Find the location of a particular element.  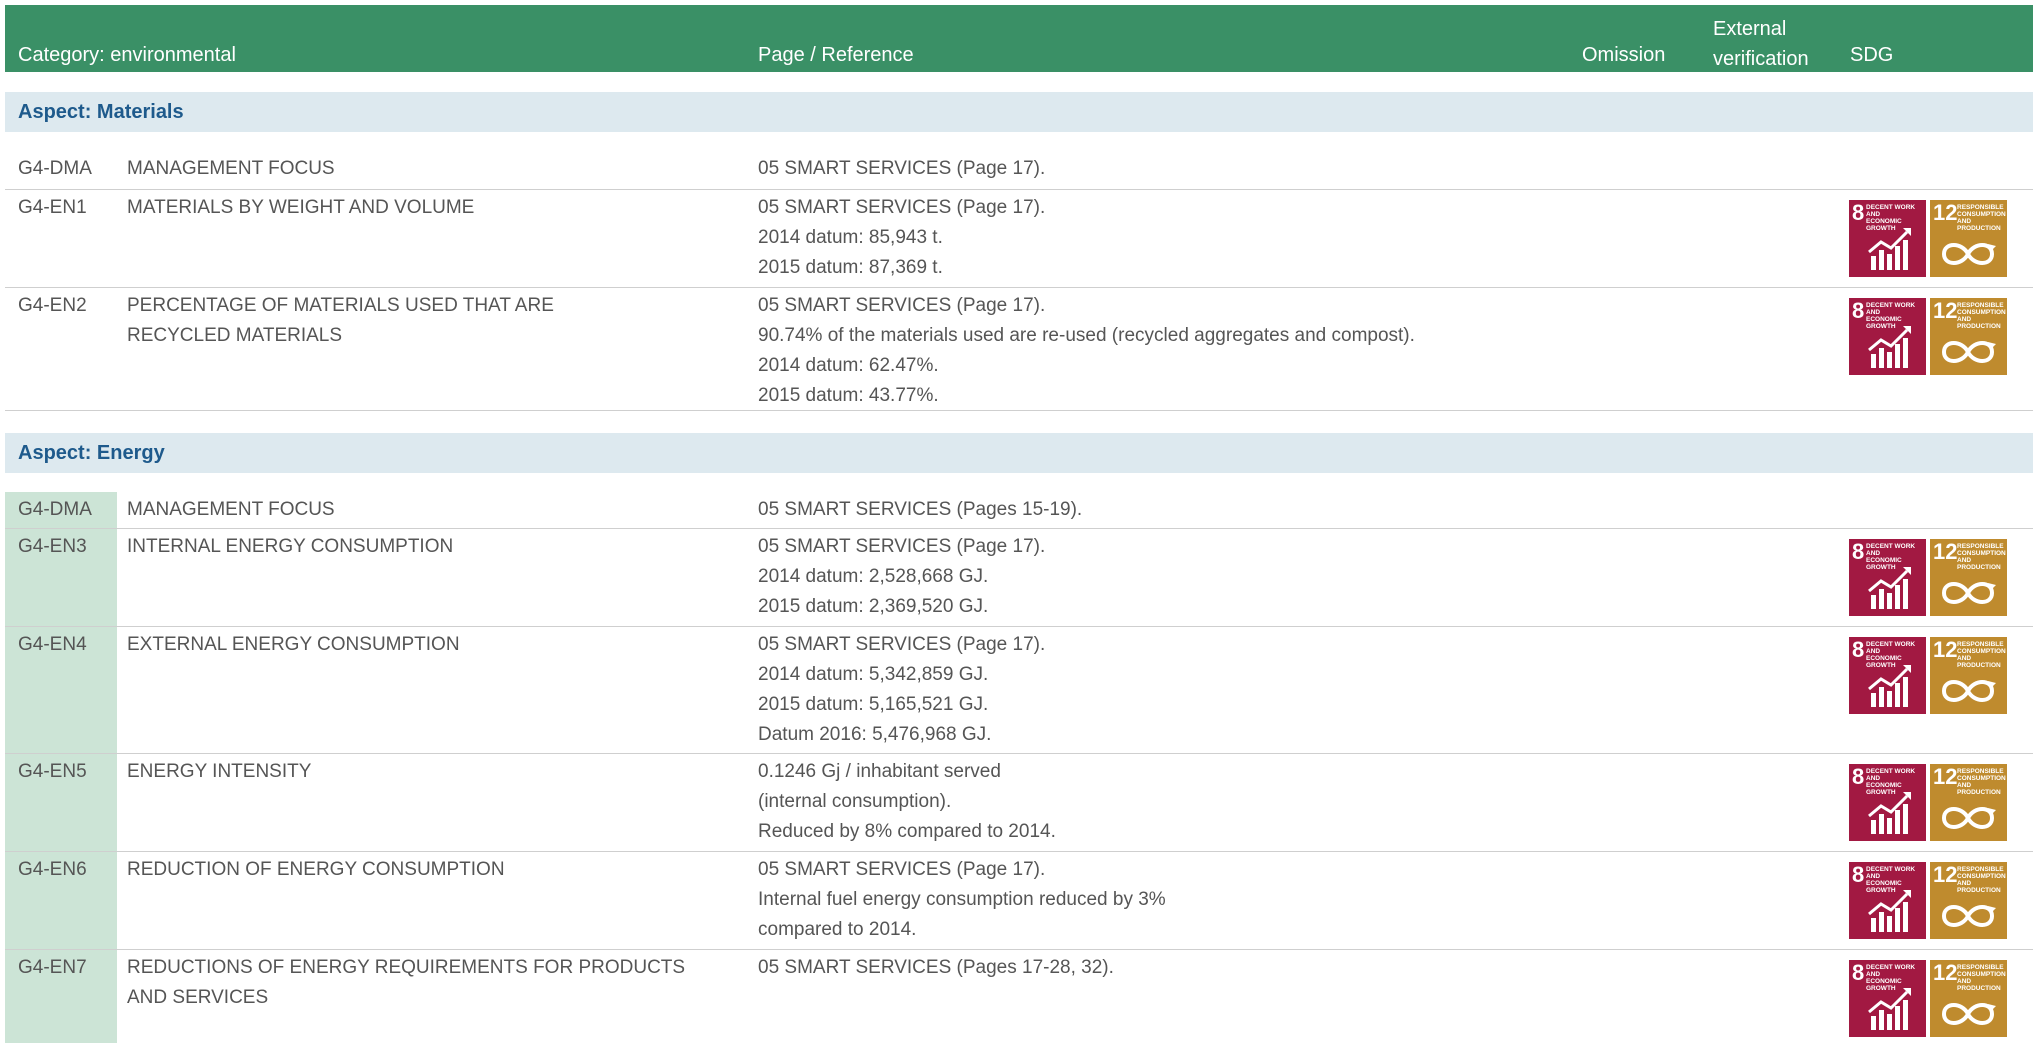

indicator-code: G4-EN7 is located at coordinates (52, 967).